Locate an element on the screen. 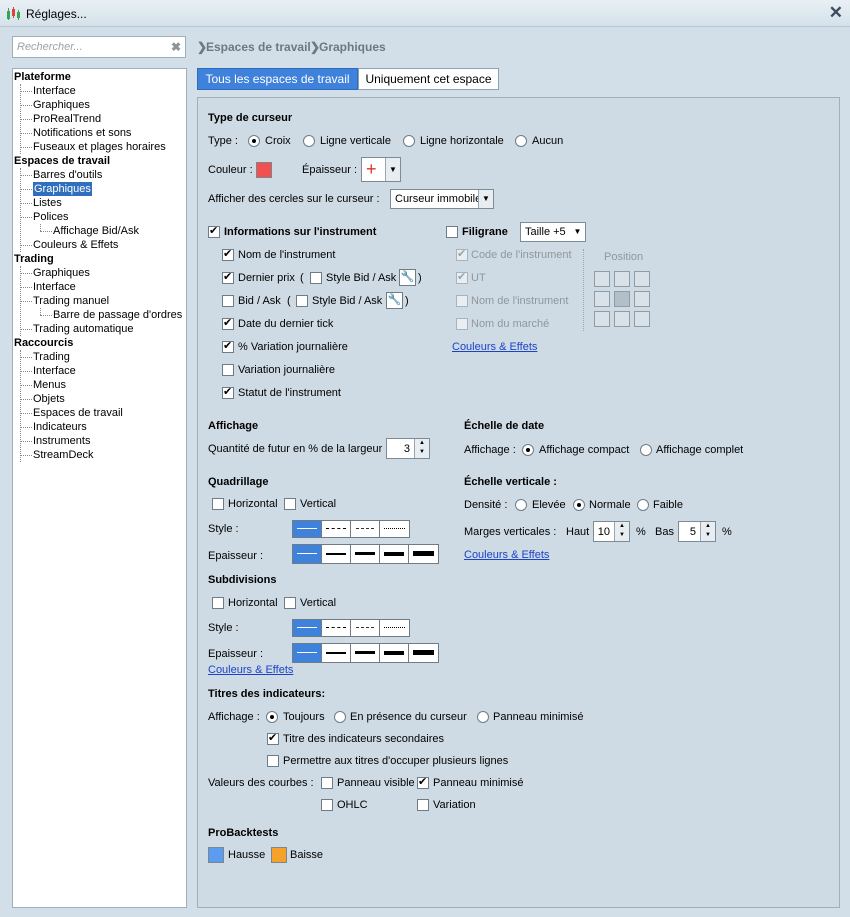 The width and height of the screenshot is (850, 917). tree-item-fuseaux: Fuseaux et plages horaires is located at coordinates (99, 147).